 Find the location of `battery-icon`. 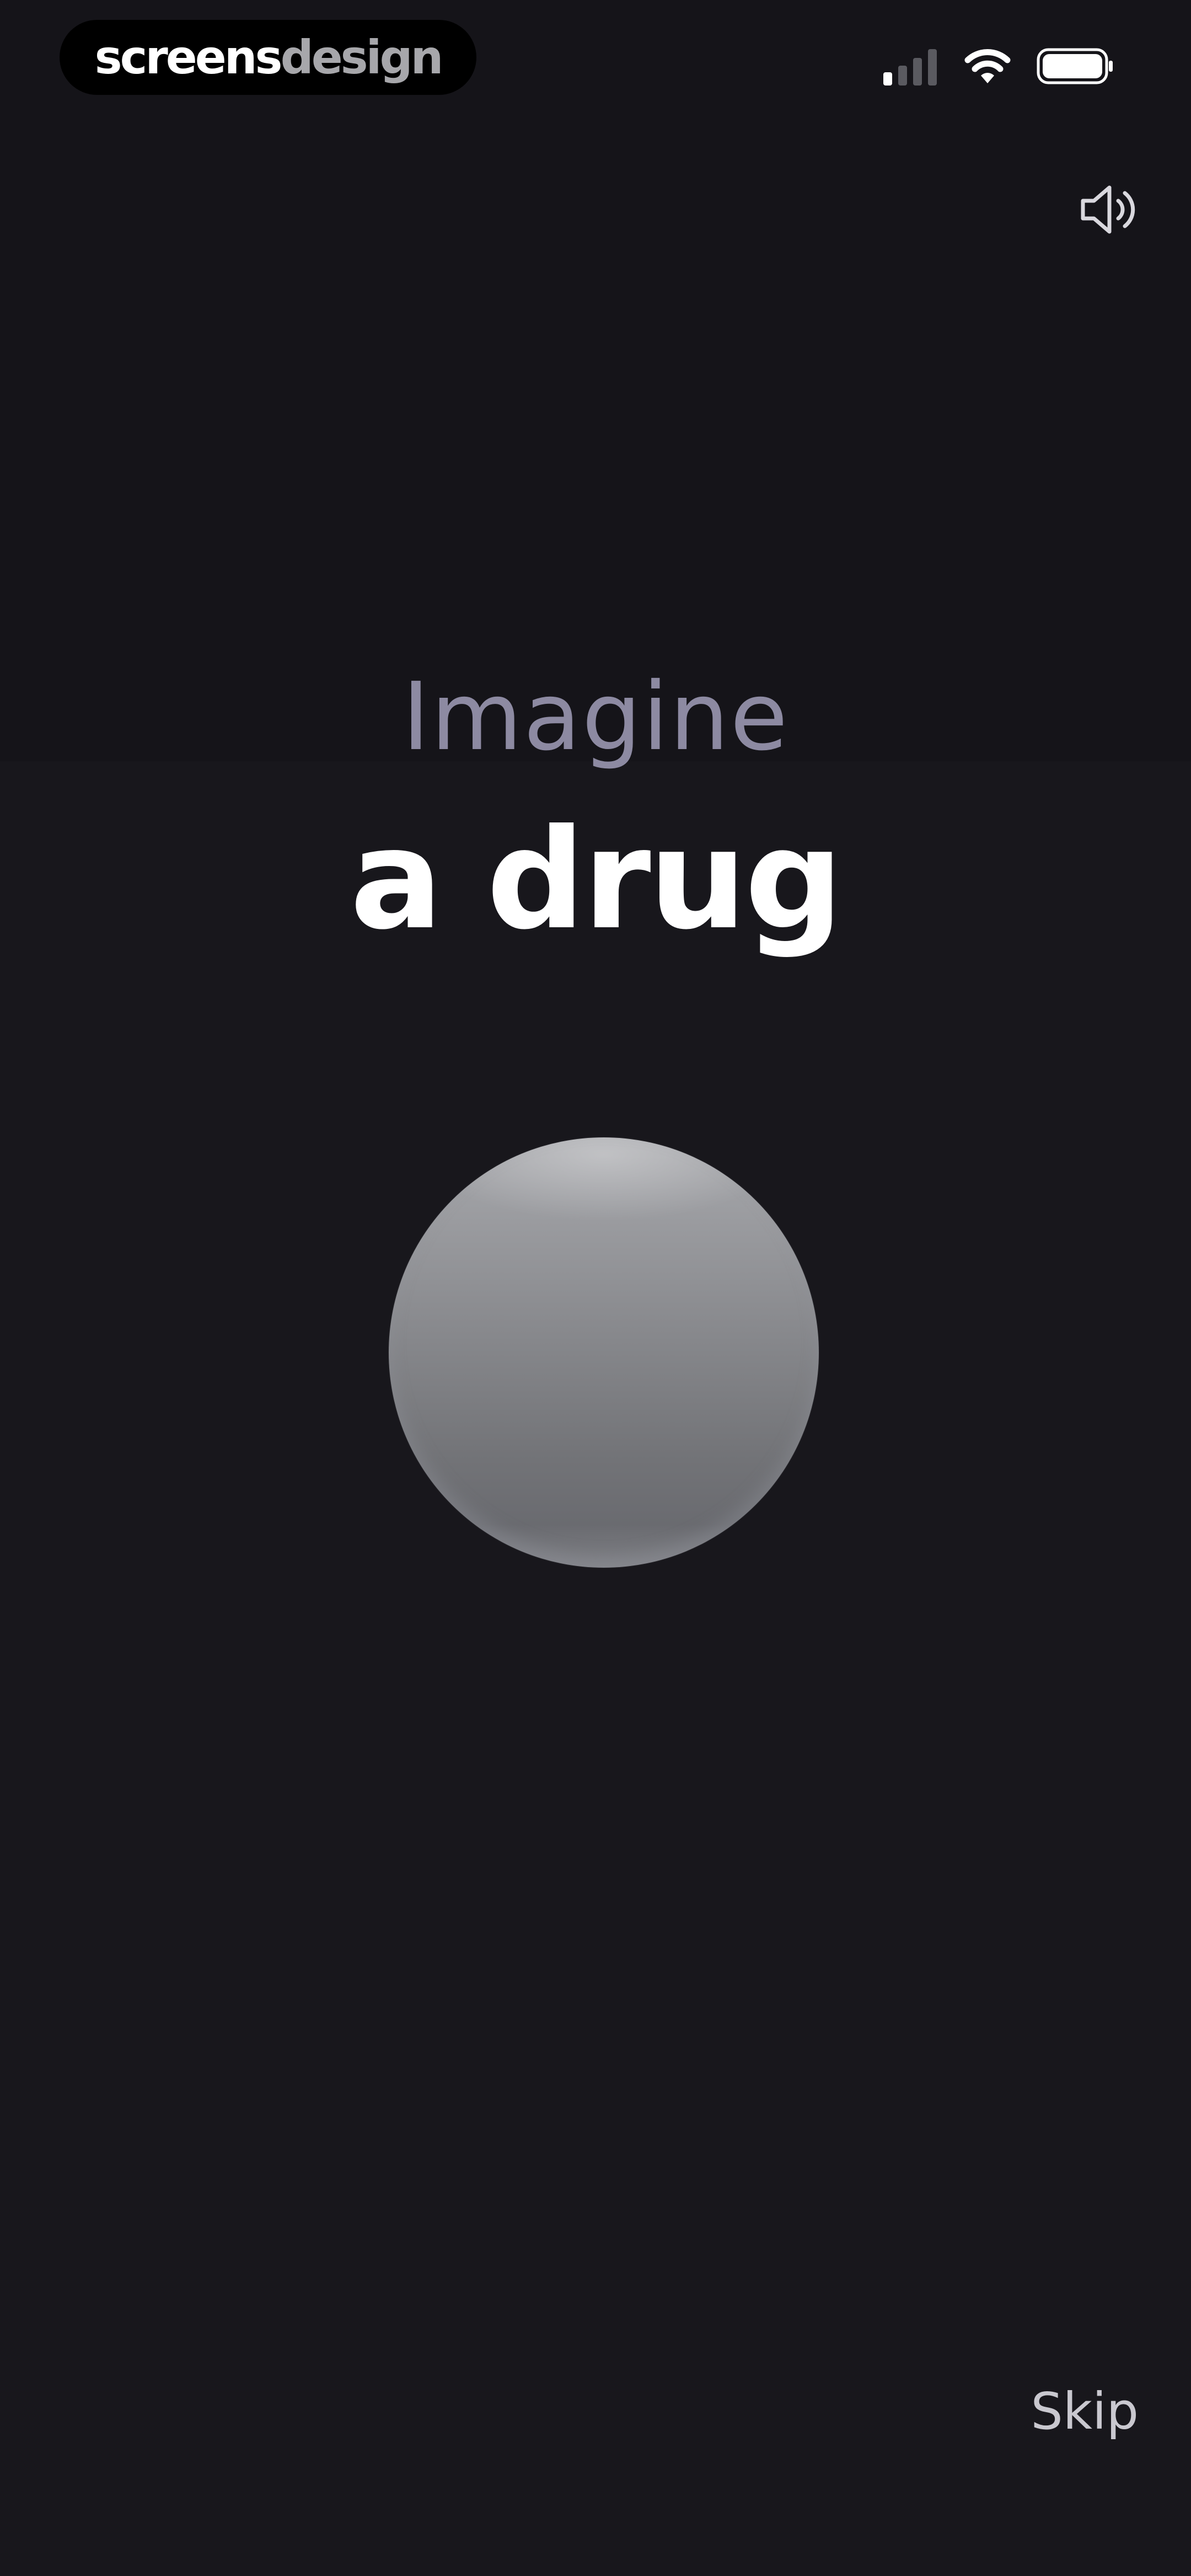

battery-icon is located at coordinates (1075, 66).